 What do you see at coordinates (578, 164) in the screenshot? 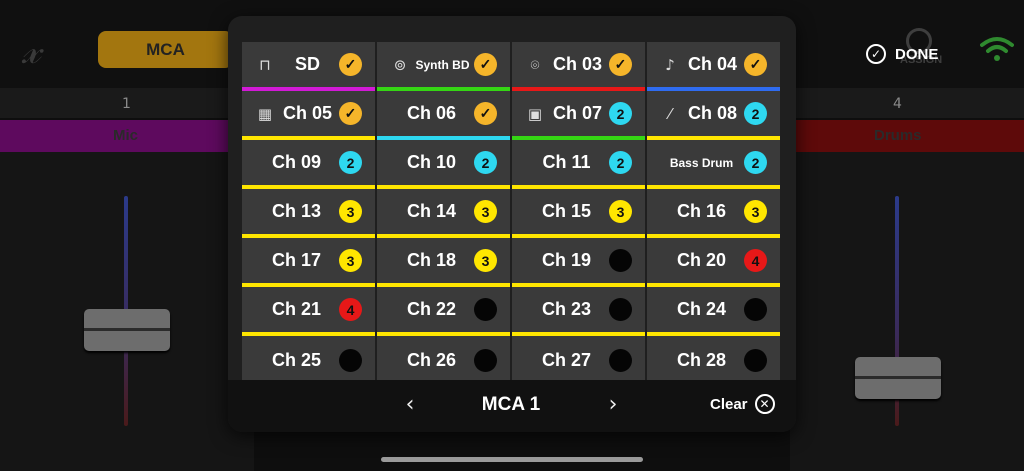
I see `channel-cell: Ch 11 2` at bounding box center [578, 164].